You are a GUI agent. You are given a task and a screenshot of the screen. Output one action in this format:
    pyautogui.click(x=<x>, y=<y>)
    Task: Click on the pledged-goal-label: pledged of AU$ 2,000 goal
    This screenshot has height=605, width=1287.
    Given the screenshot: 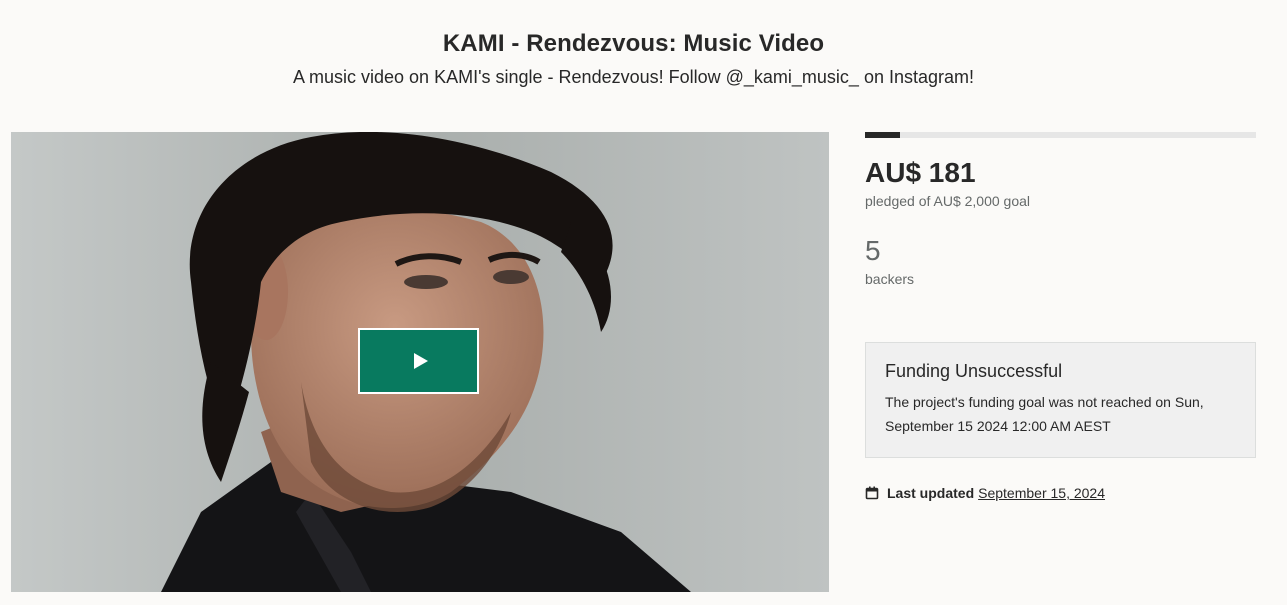 What is the action you would take?
    pyautogui.click(x=948, y=201)
    